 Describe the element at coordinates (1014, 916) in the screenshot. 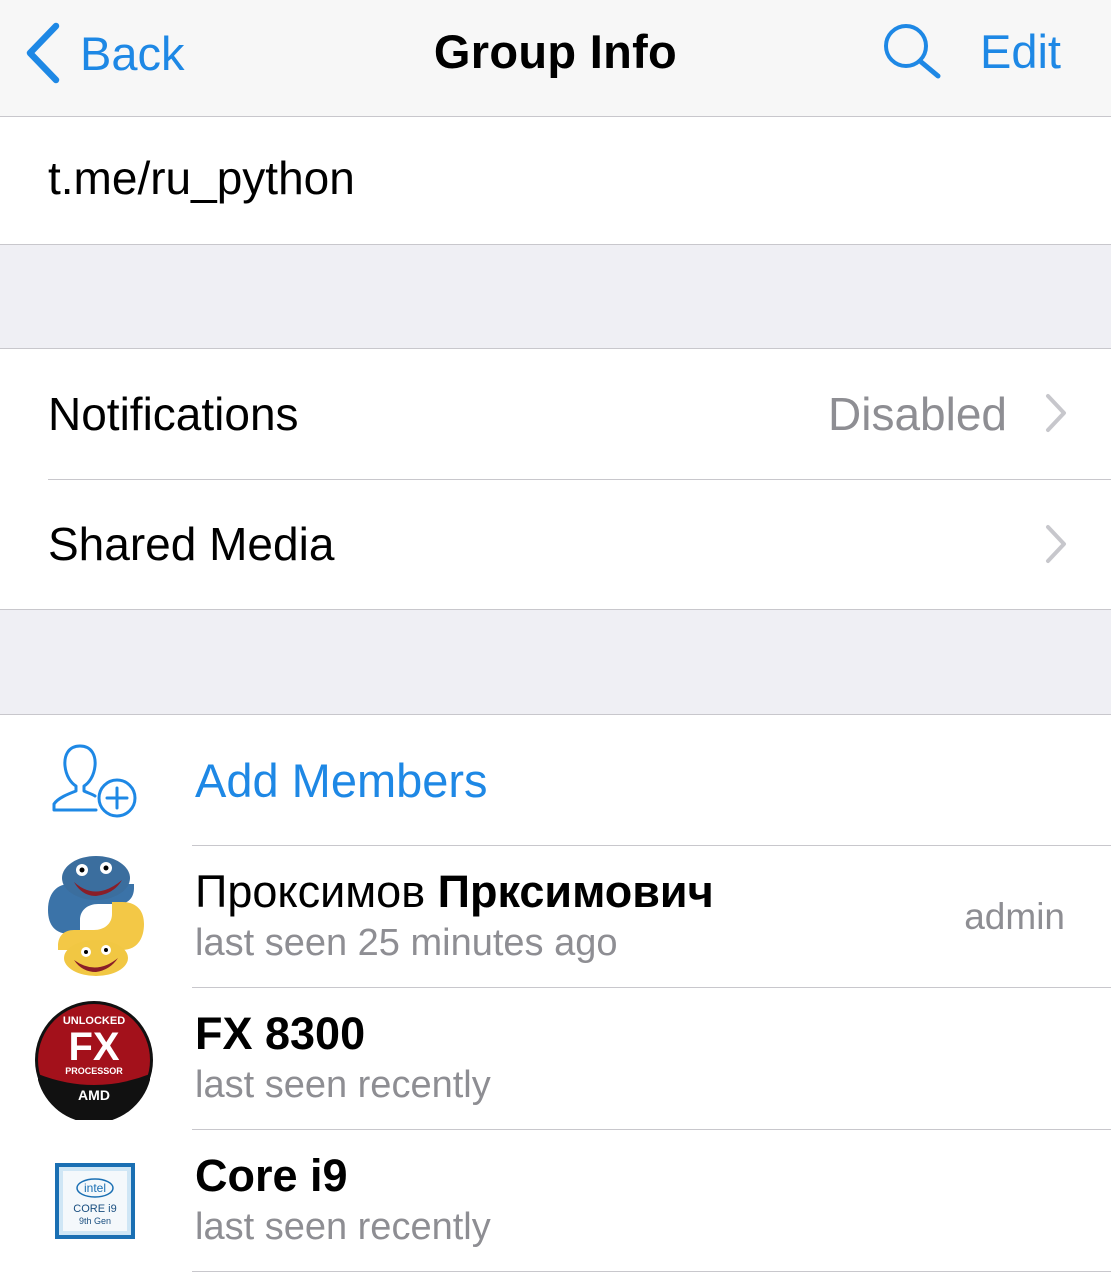

I see `member-role-badge: admin` at that location.